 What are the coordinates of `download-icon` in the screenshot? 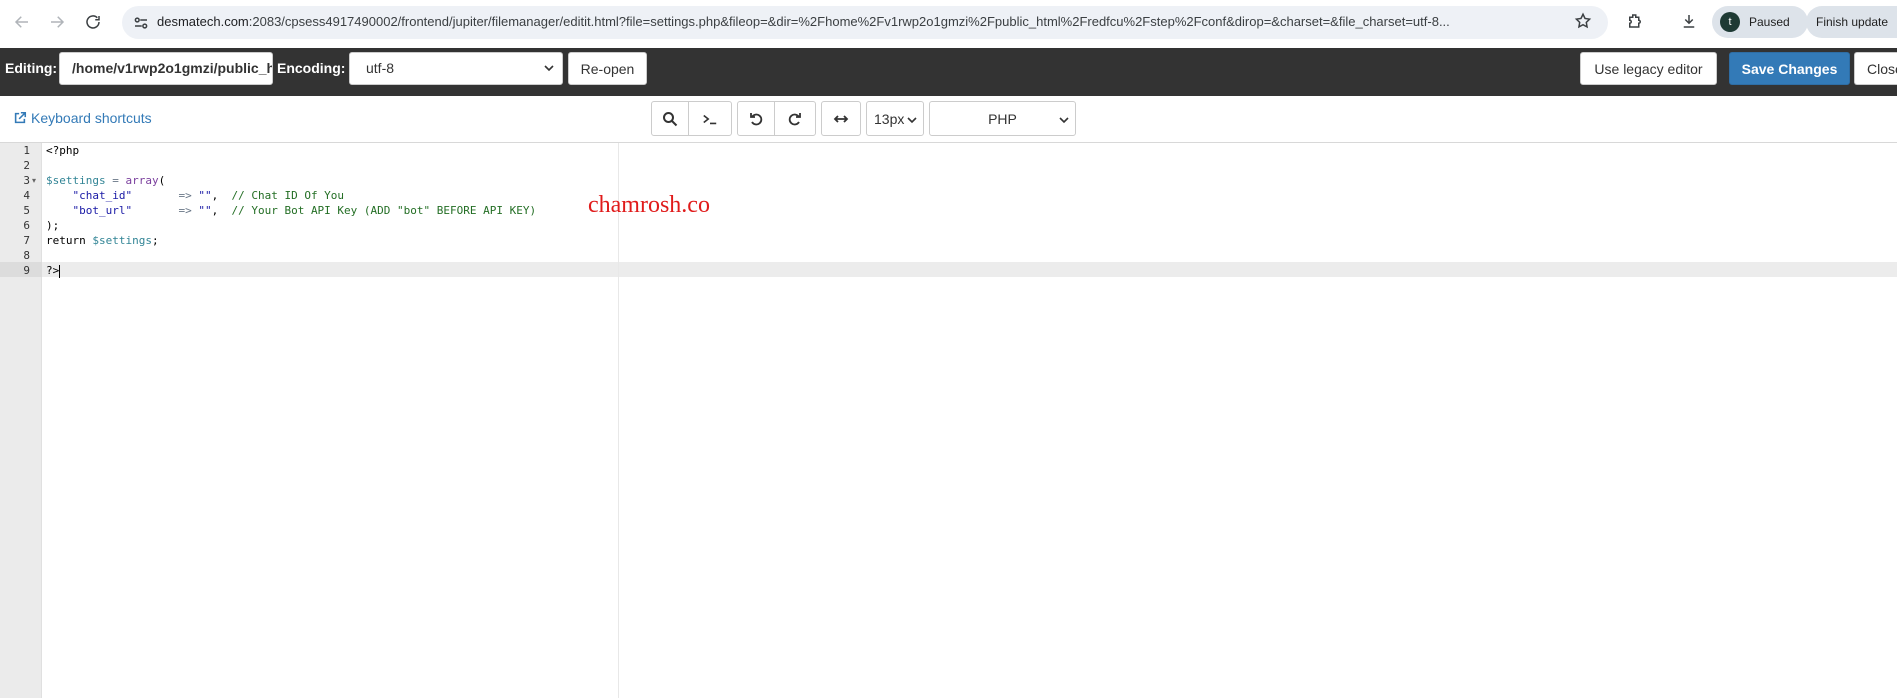 It's located at (1689, 21).